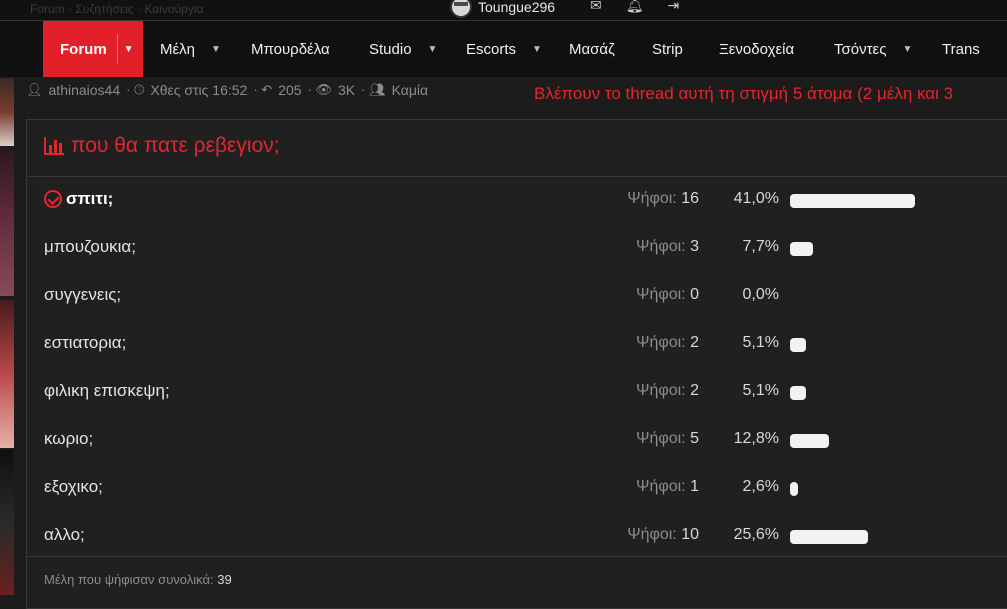 The height and width of the screenshot is (609, 1007). I want to click on poll-option-row: εξοχικο; Ψήφοι: 1 2,6%, so click(517, 488).